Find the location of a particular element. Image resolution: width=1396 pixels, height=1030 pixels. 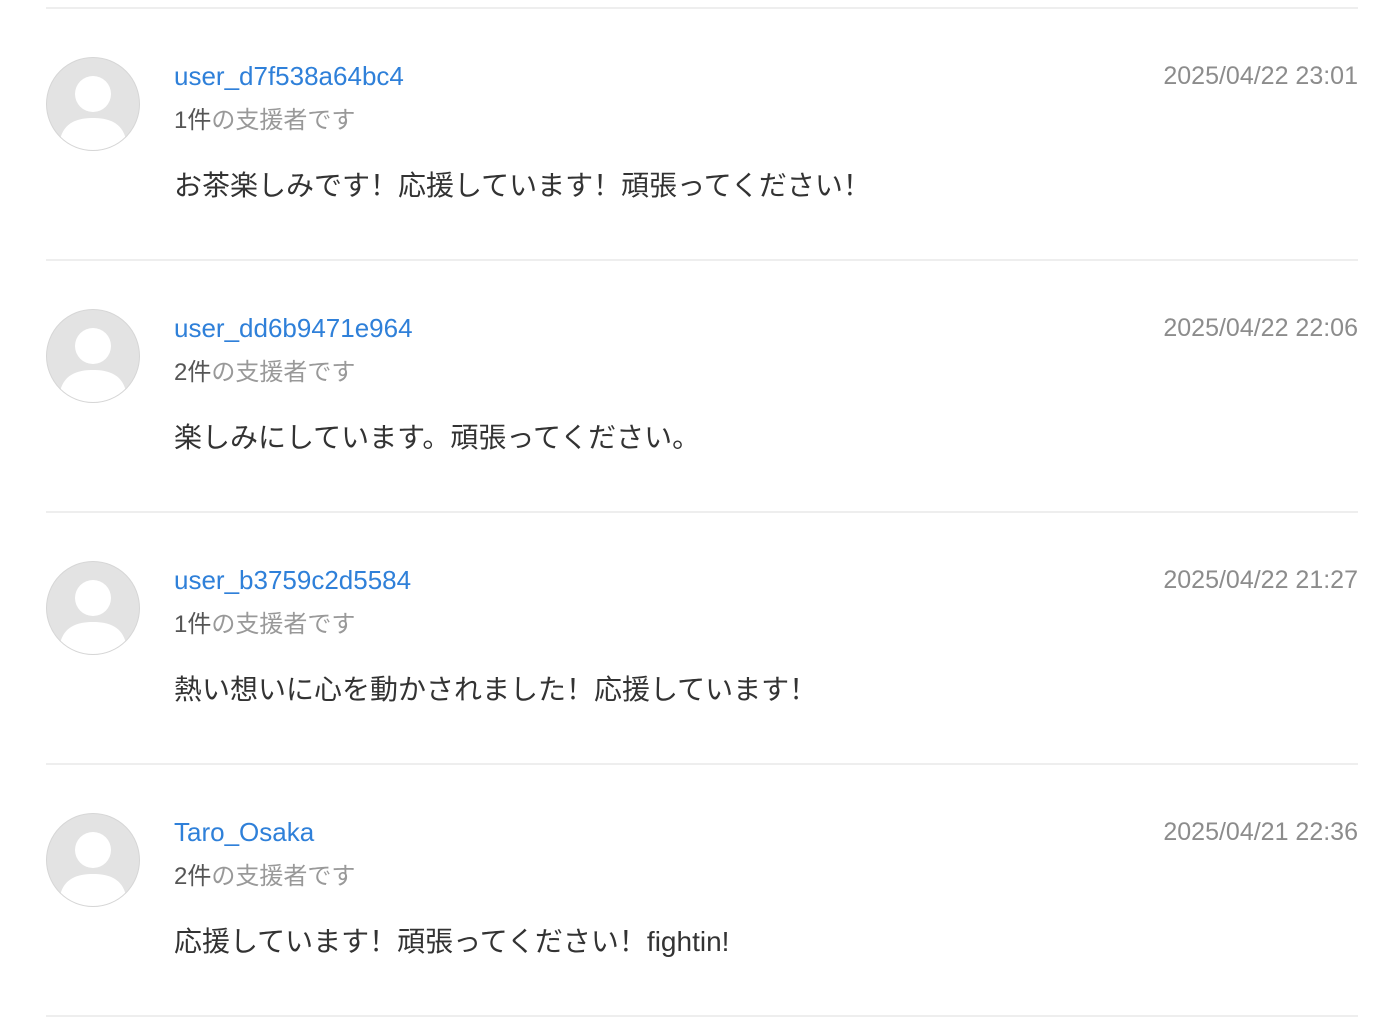

comment-message: 熱い想いに心を動かされました！応援しています！ is located at coordinates (496, 689).